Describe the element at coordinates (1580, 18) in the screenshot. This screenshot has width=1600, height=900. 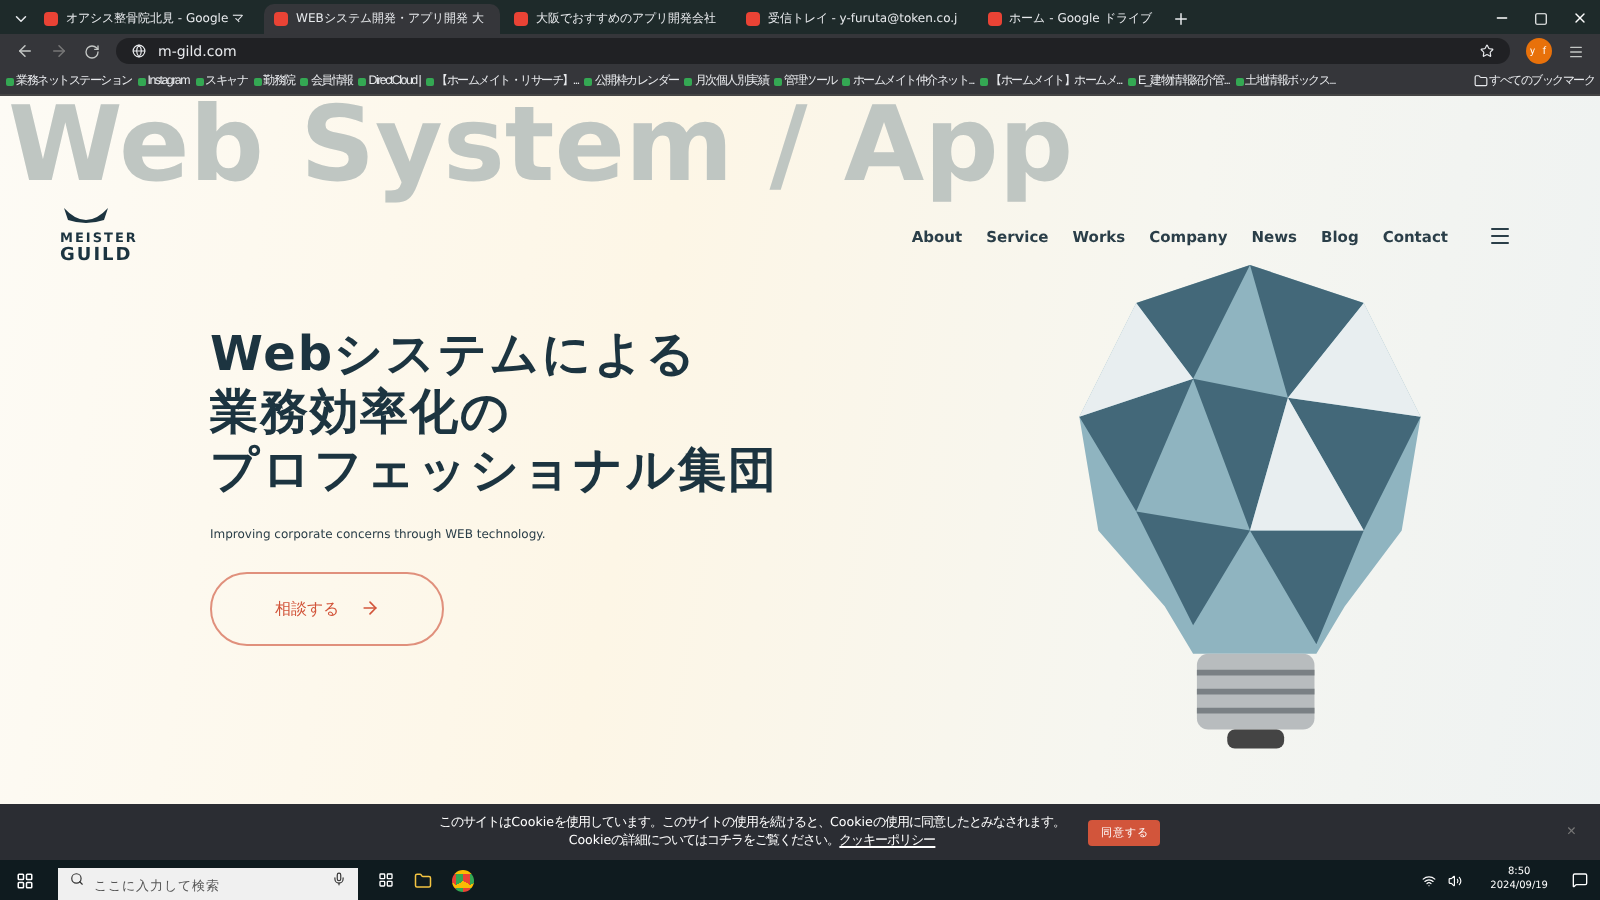
I see `close-icon` at that location.